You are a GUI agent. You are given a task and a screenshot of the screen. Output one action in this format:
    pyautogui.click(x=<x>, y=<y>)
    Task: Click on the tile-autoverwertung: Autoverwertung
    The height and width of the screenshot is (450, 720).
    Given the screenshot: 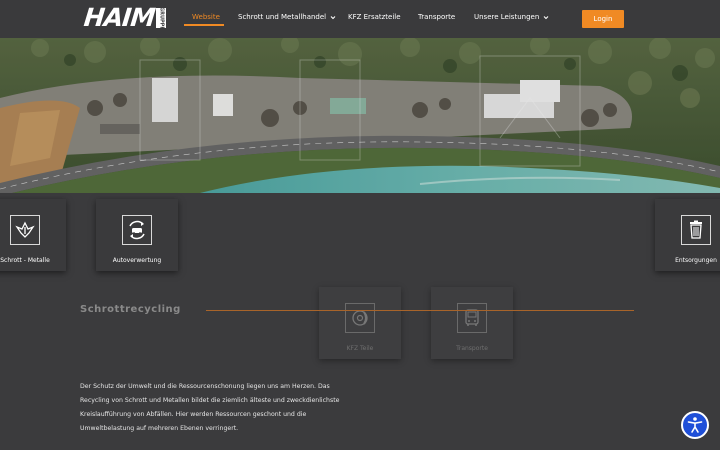 What is the action you would take?
    pyautogui.click(x=137, y=235)
    